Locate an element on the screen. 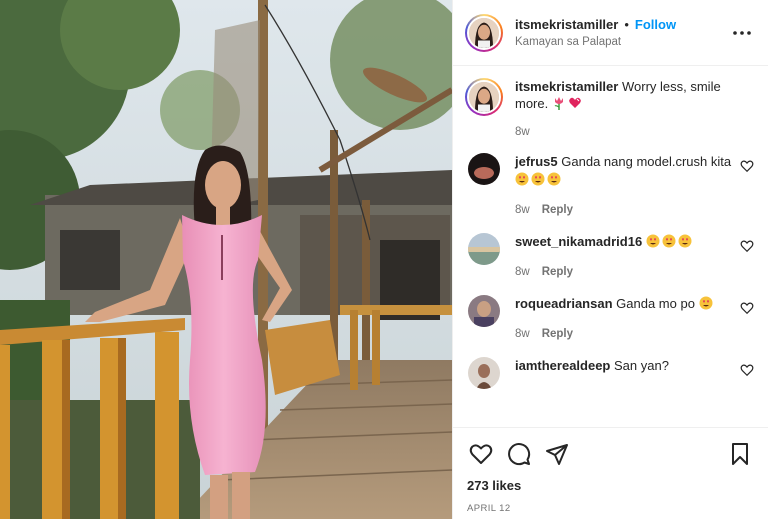  comment-item: roqueadriansan Ganda mo po 8w Reply is located at coordinates (609, 319).